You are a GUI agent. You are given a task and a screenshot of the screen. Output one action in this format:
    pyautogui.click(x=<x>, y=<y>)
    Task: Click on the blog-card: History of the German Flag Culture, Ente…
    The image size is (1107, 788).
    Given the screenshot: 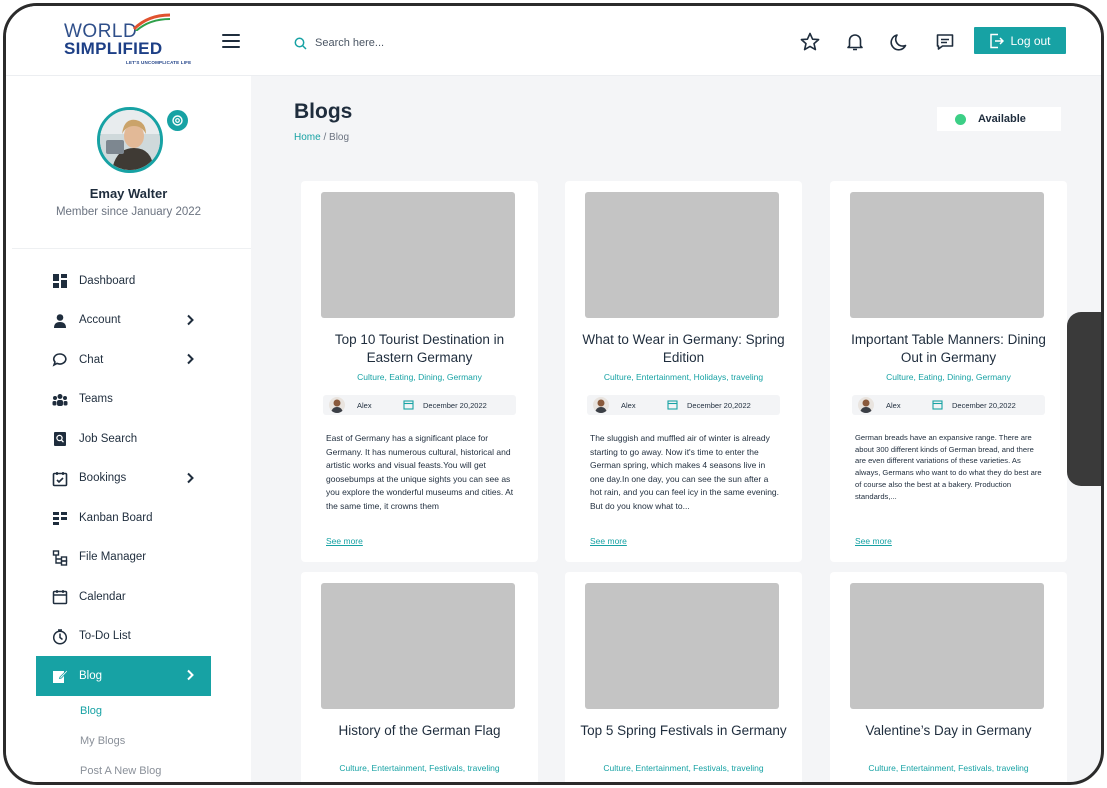 What is the action you would take?
    pyautogui.click(x=419, y=677)
    